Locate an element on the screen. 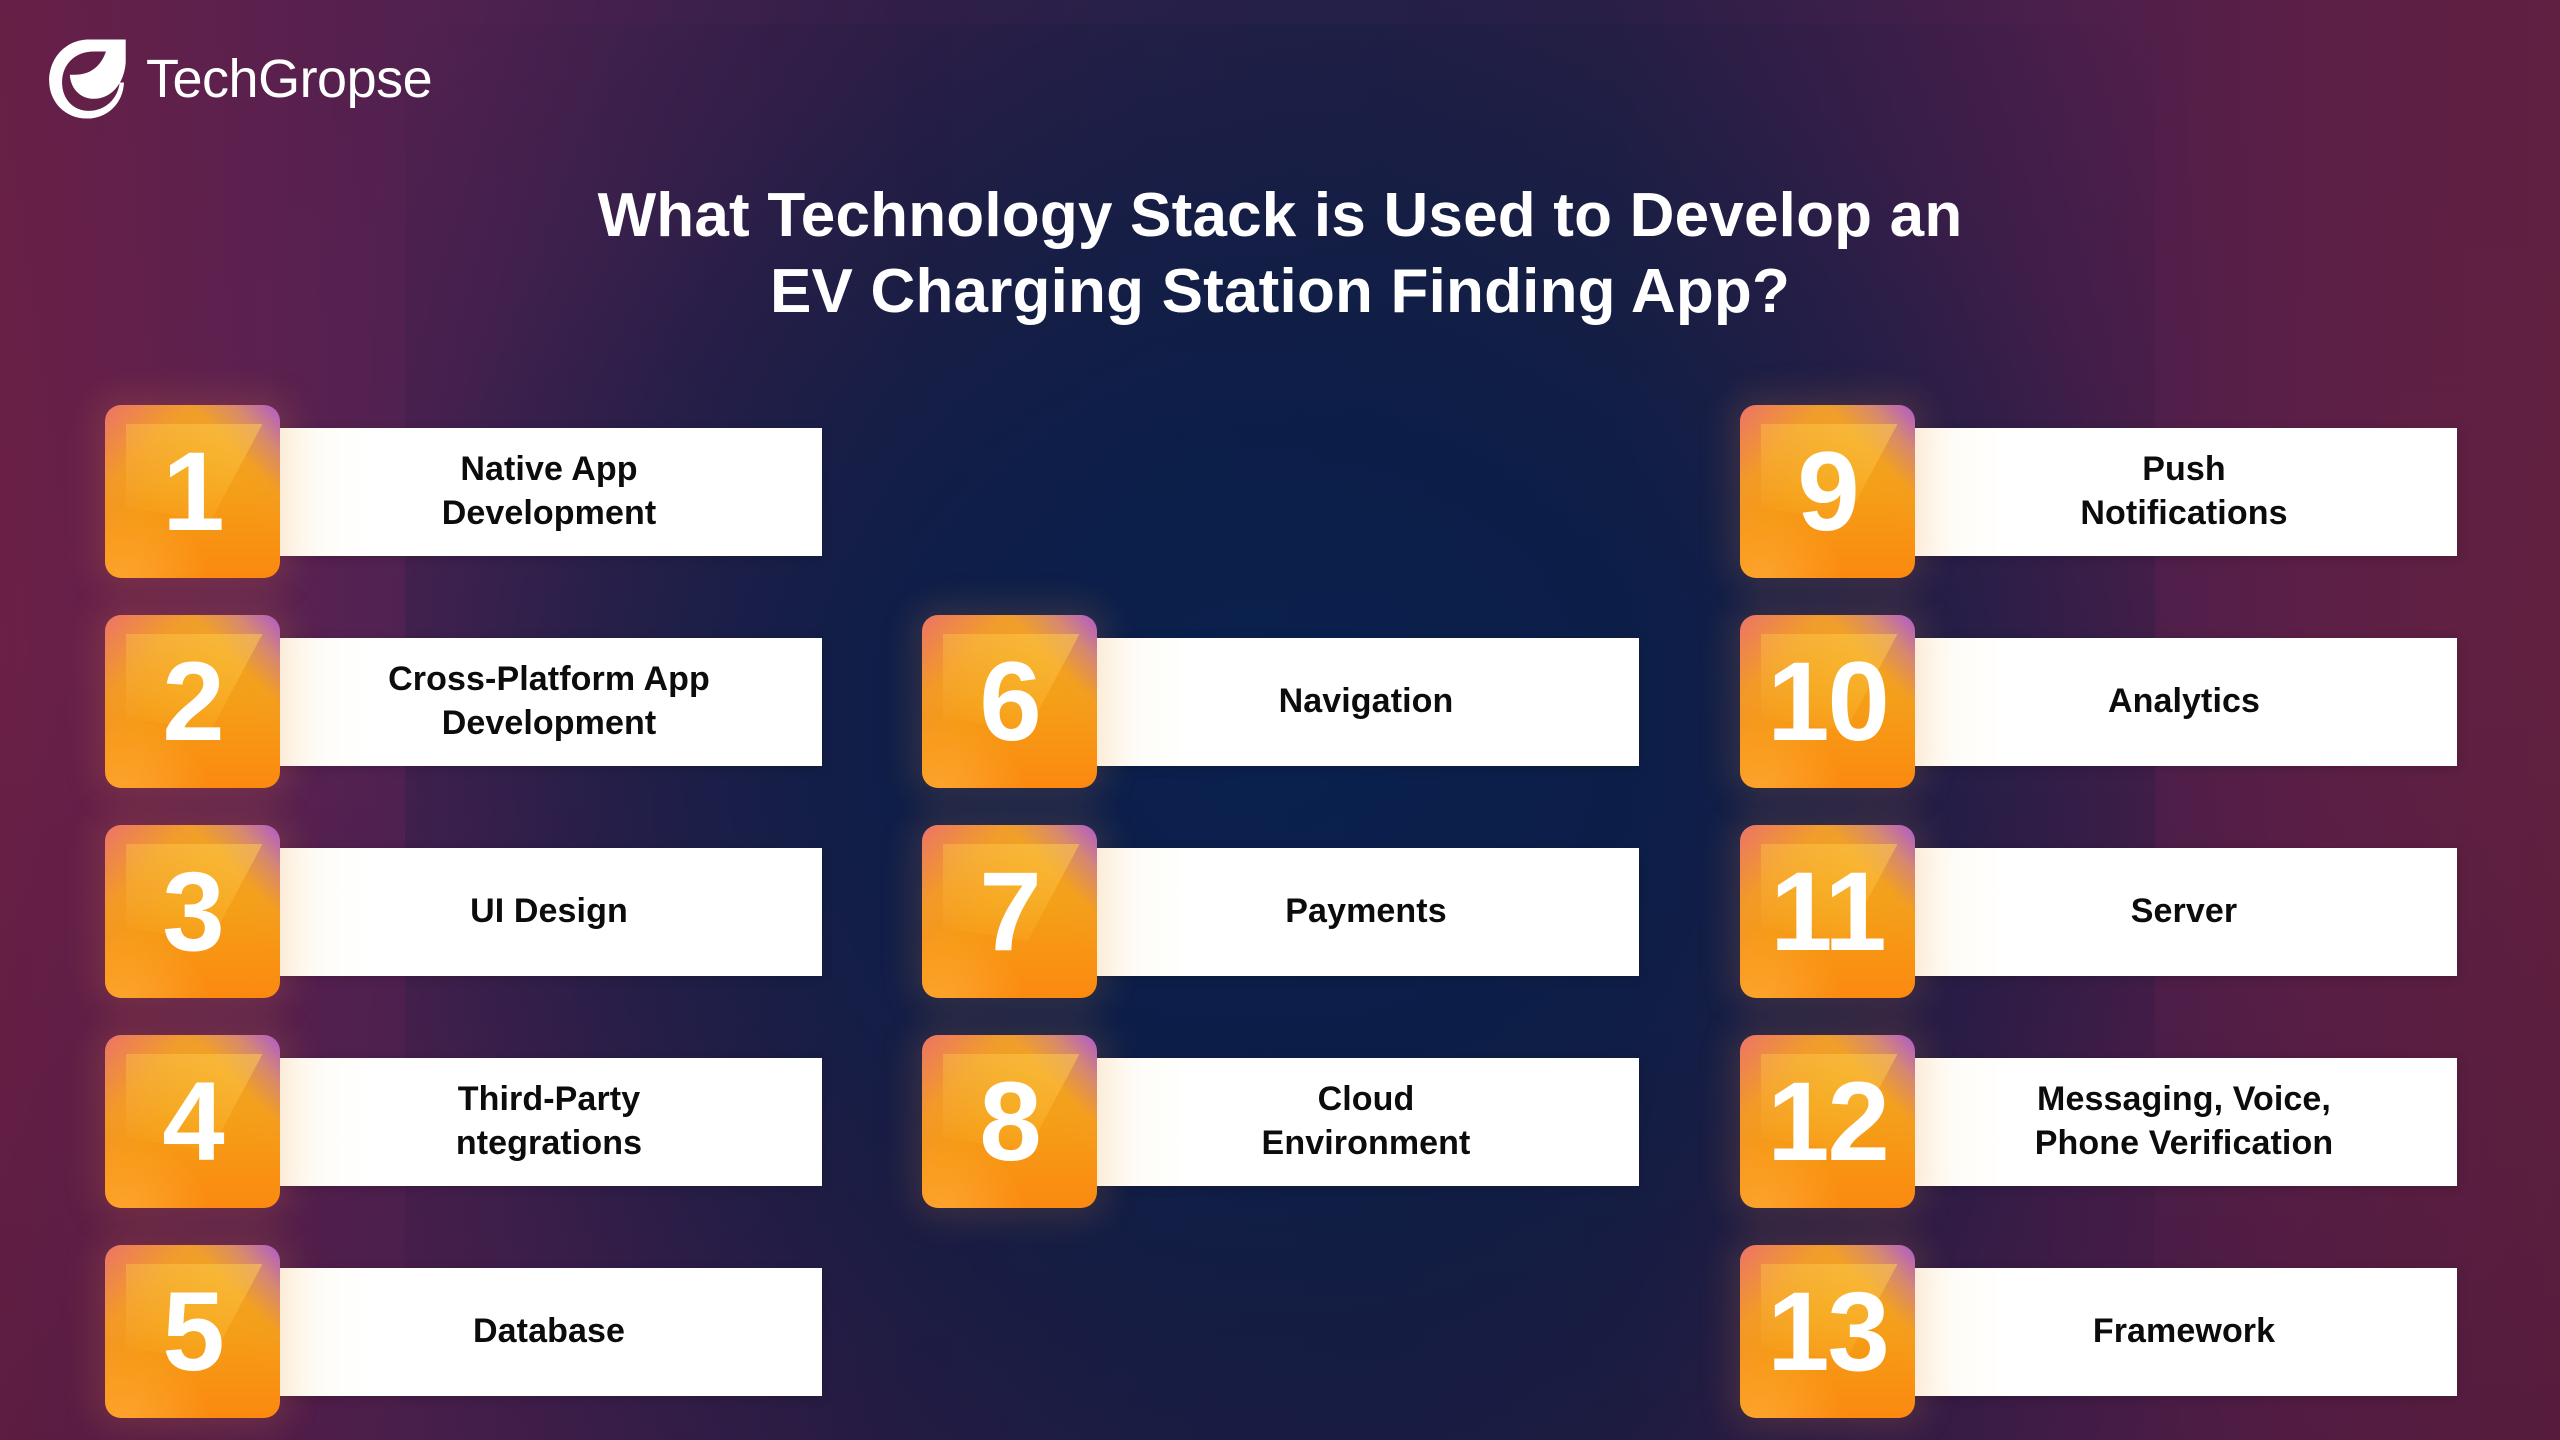 This screenshot has width=2560, height=1440. item-label: Analytics is located at coordinates (2184, 701).